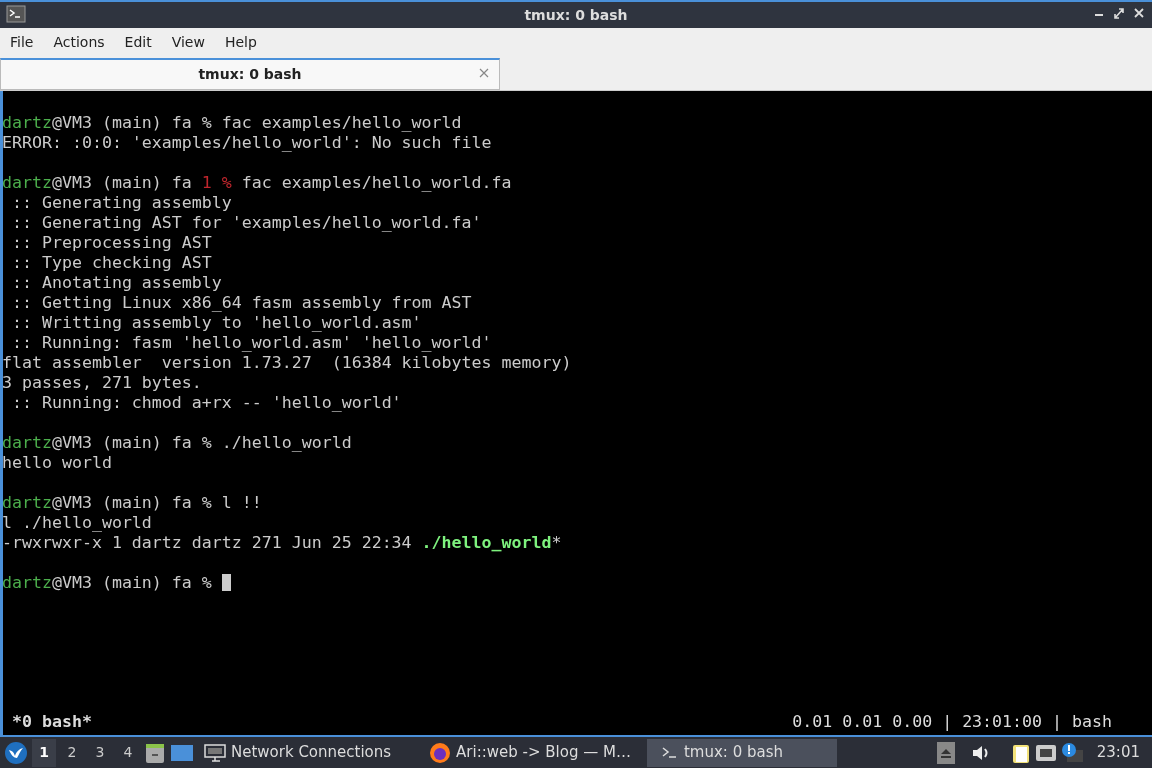 The width and height of the screenshot is (1152, 768). I want to click on workspace-button: 1, so click(44, 752).